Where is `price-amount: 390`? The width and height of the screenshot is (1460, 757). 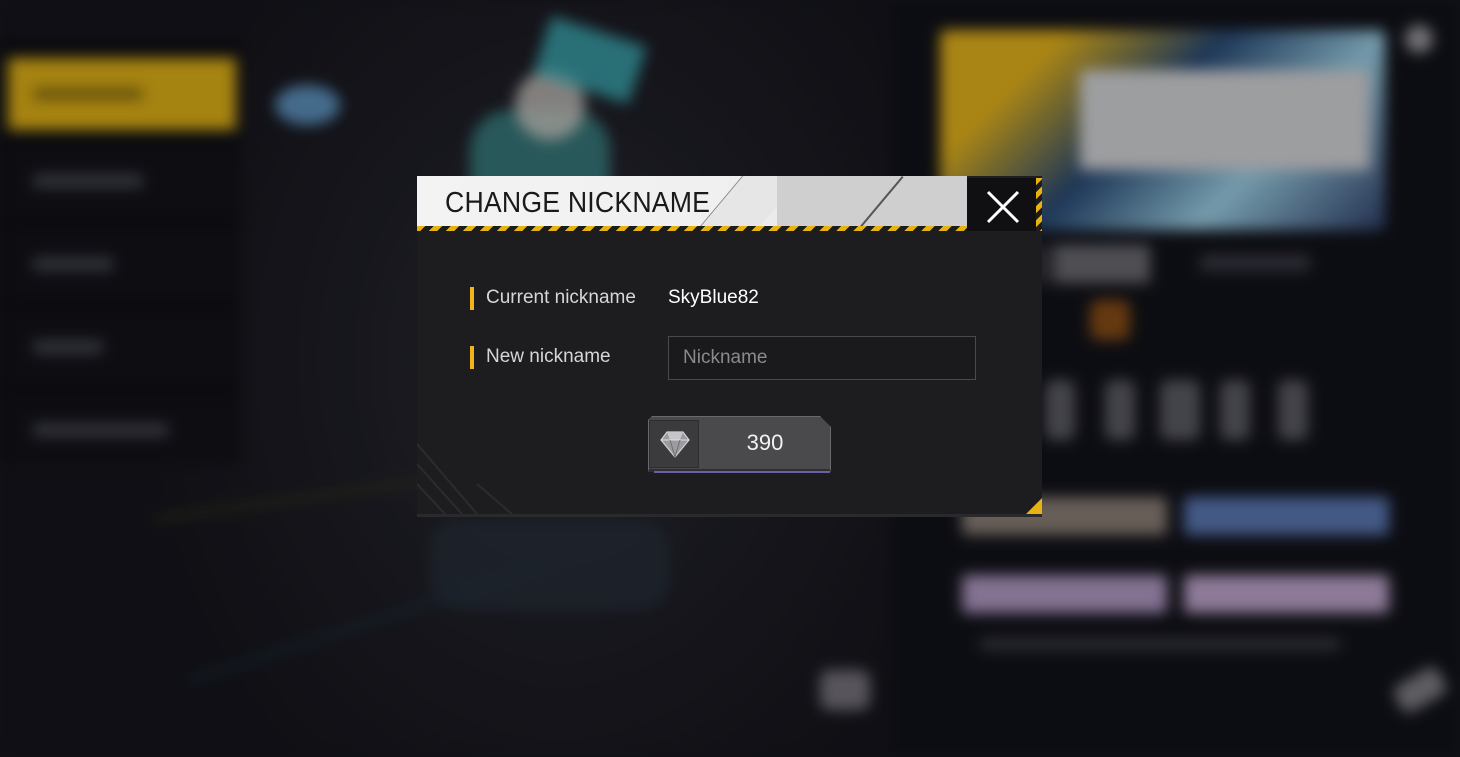
price-amount: 390 is located at coordinates (765, 442).